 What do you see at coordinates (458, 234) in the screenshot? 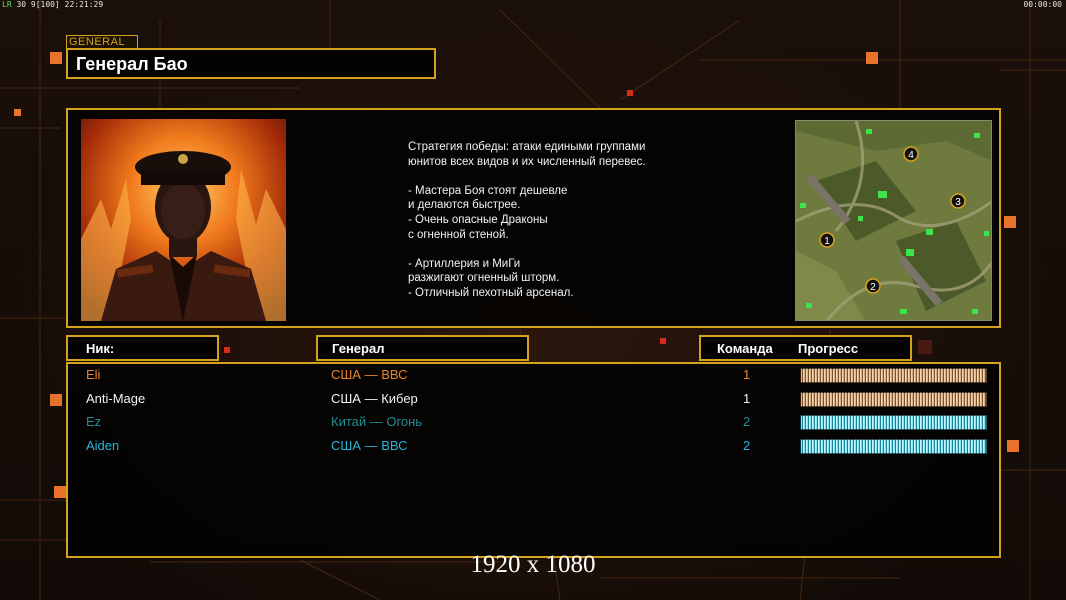
I see `description-line: с огненной стеной.` at bounding box center [458, 234].